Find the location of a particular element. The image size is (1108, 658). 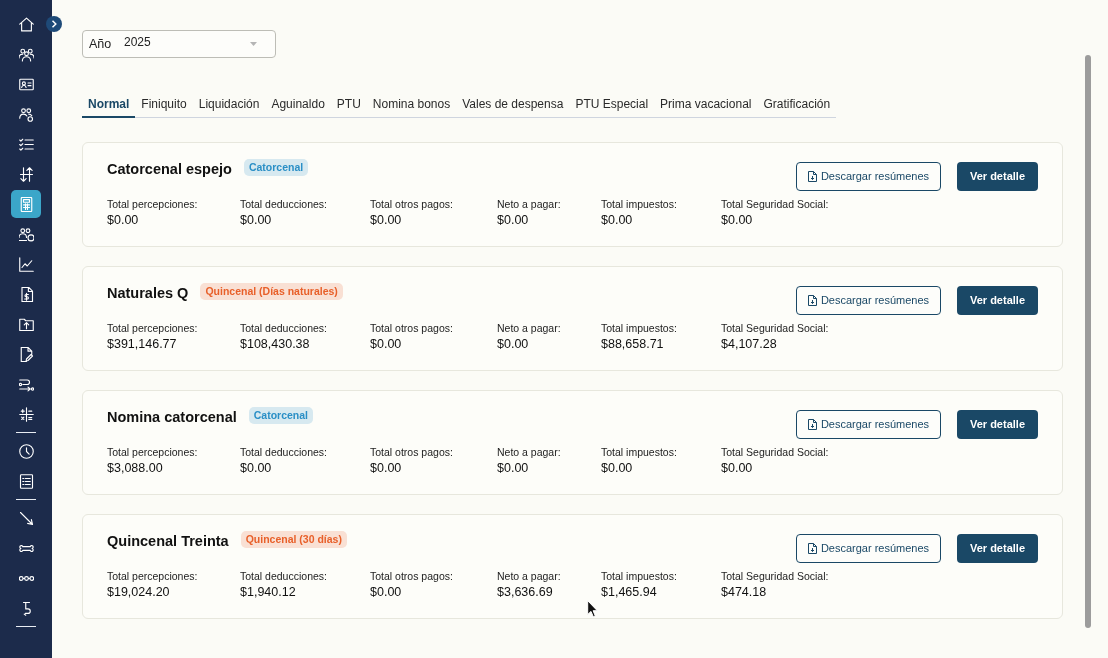

card-title: Catorcenal espejo is located at coordinates (169, 169).